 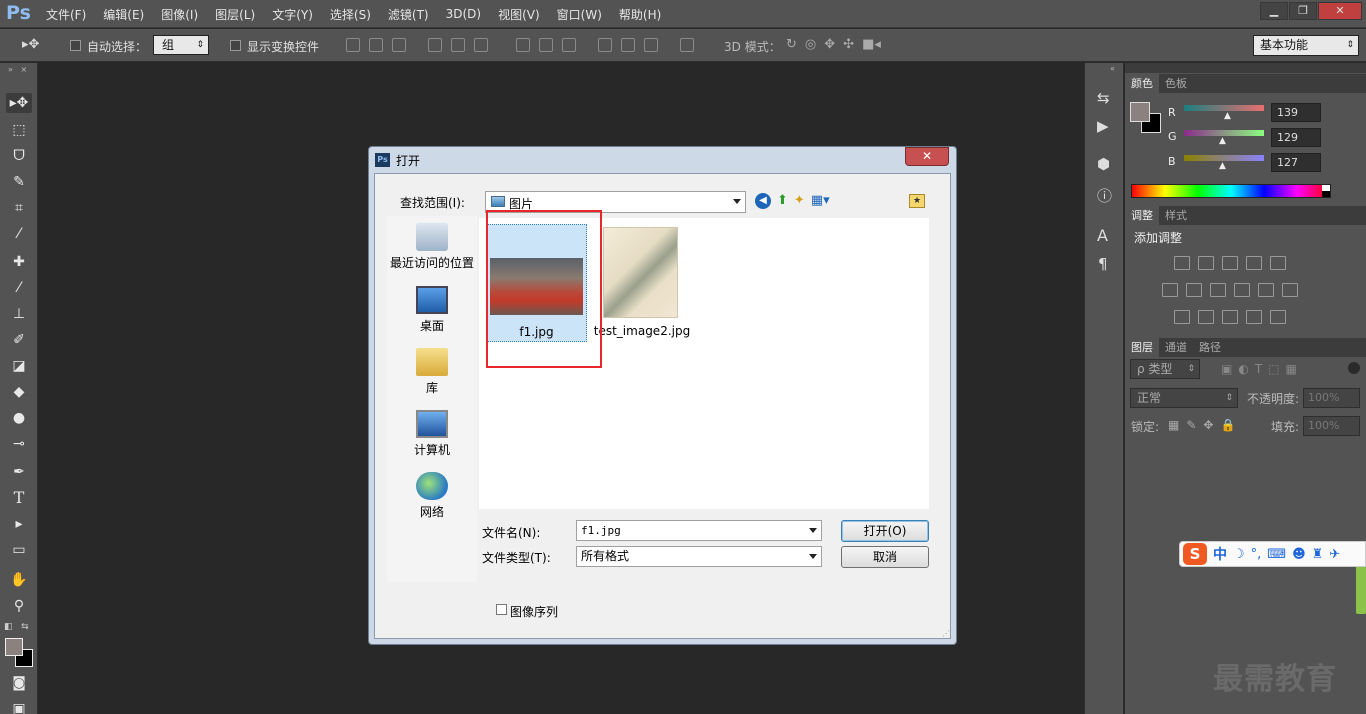 I want to click on menu-view: 视图(V), so click(x=519, y=14).